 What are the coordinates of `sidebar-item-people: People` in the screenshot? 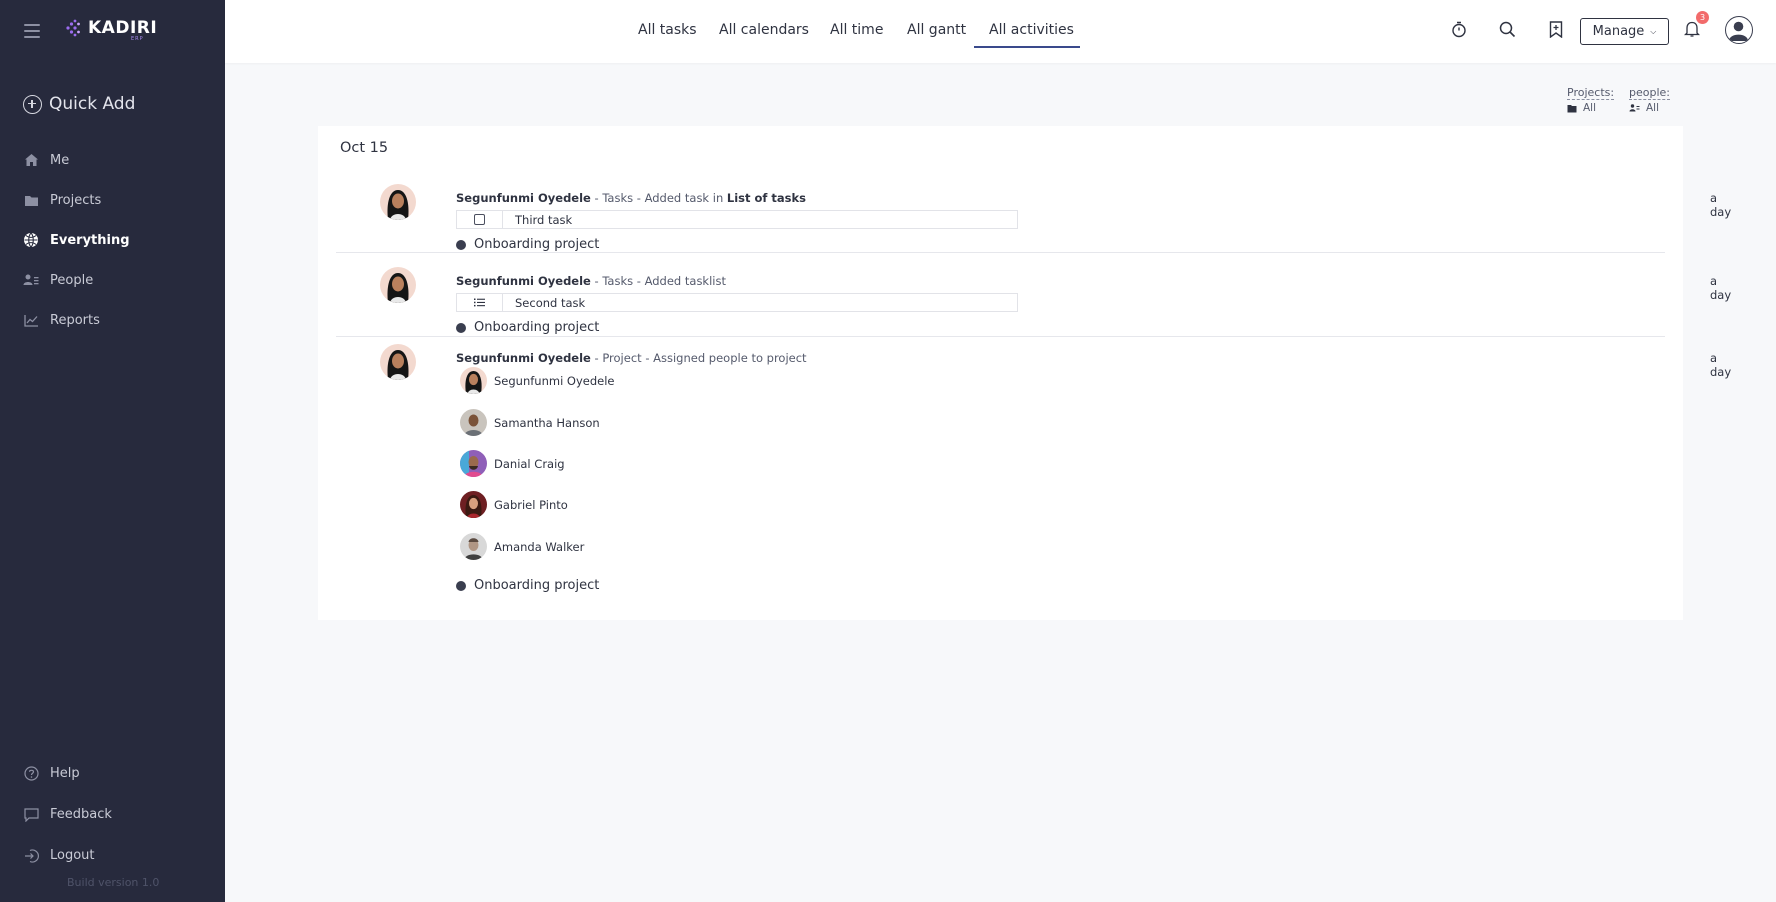 It's located at (112, 280).